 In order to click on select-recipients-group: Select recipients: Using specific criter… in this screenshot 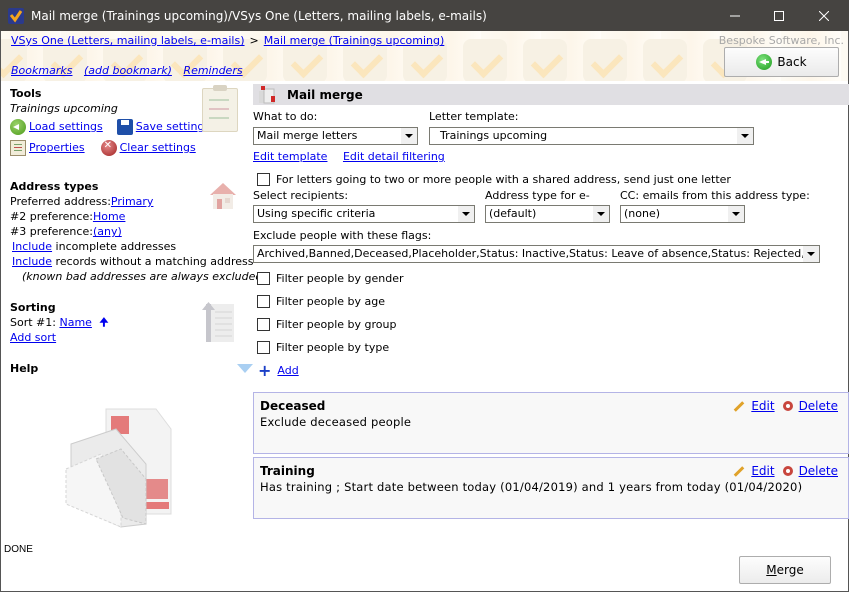, I will do `click(369, 206)`.